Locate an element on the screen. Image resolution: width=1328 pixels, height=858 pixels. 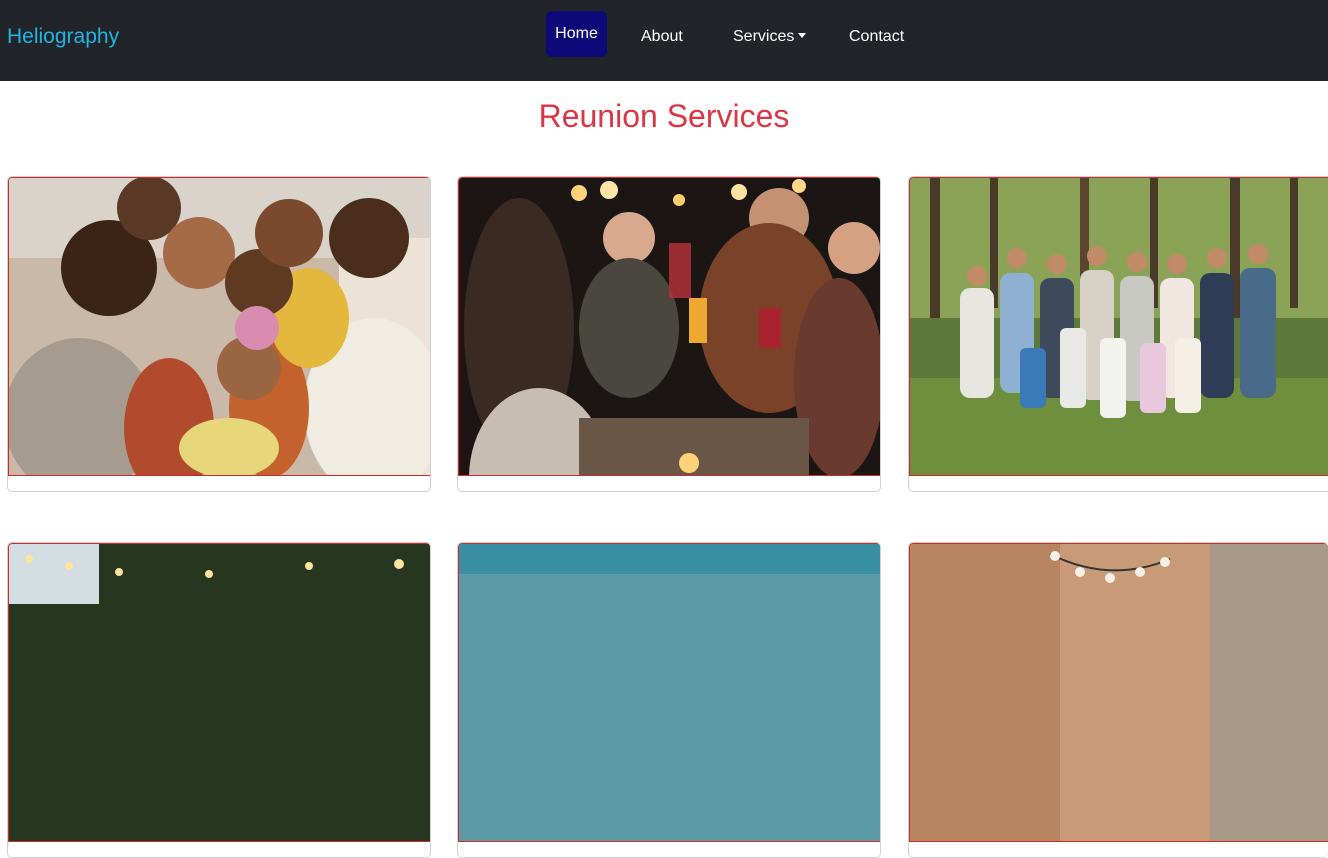
nav-item-about: About is located at coordinates (662, 37).